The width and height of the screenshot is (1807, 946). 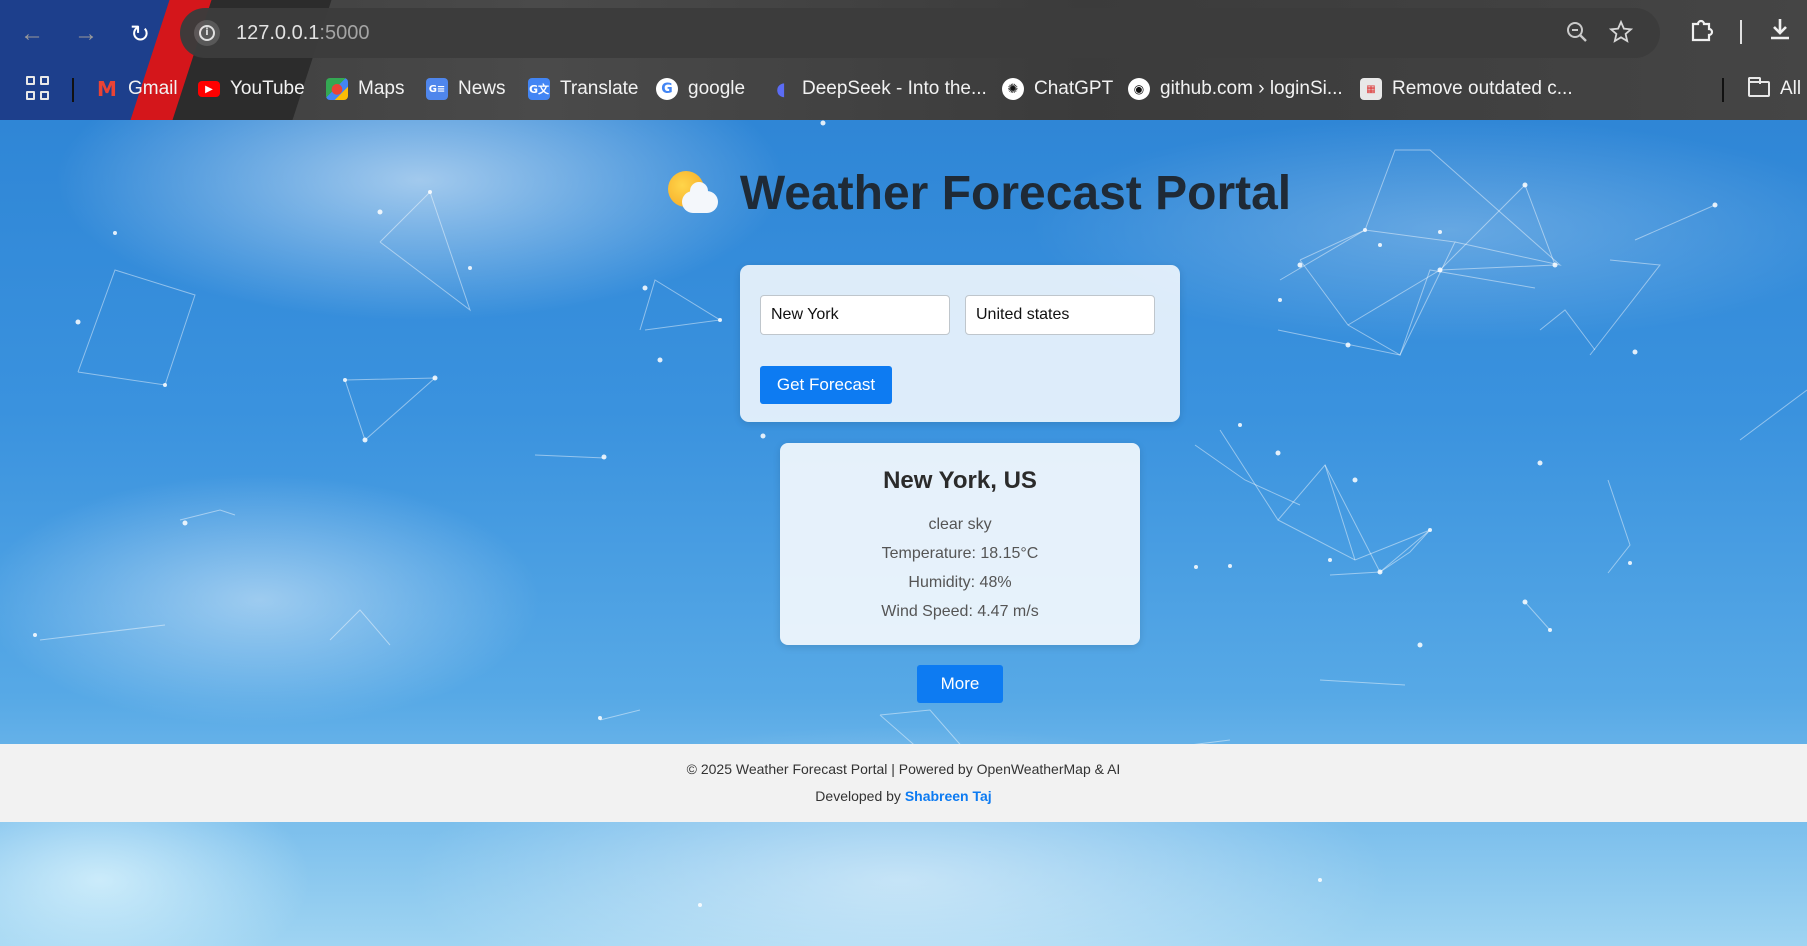 What do you see at coordinates (692, 193) in the screenshot?
I see `sun-cloud-icon` at bounding box center [692, 193].